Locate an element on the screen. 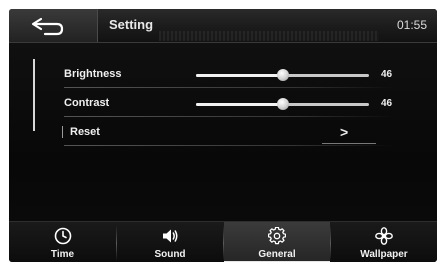 The image size is (444, 271). tab-wallpaper: Wallpaper is located at coordinates (384, 242).